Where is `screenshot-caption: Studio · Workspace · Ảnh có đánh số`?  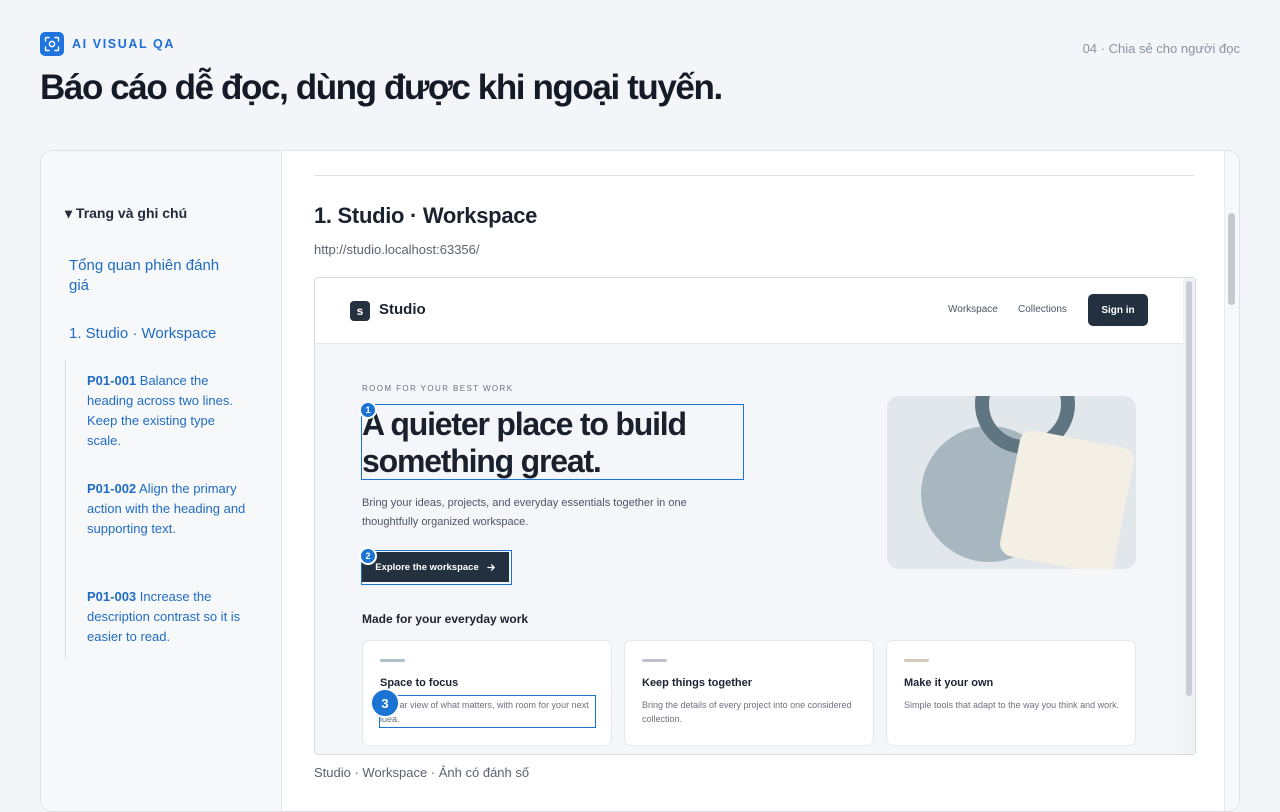 screenshot-caption: Studio · Workspace · Ảnh có đánh số is located at coordinates (422, 772).